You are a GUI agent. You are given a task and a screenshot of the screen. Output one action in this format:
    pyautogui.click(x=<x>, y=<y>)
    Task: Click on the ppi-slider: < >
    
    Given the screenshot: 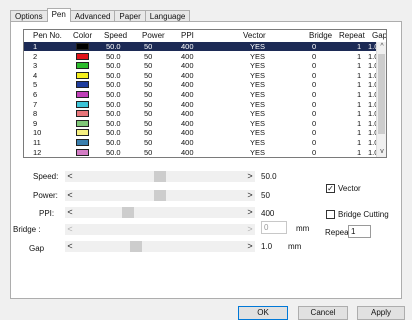 What is the action you would take?
    pyautogui.click(x=160, y=212)
    